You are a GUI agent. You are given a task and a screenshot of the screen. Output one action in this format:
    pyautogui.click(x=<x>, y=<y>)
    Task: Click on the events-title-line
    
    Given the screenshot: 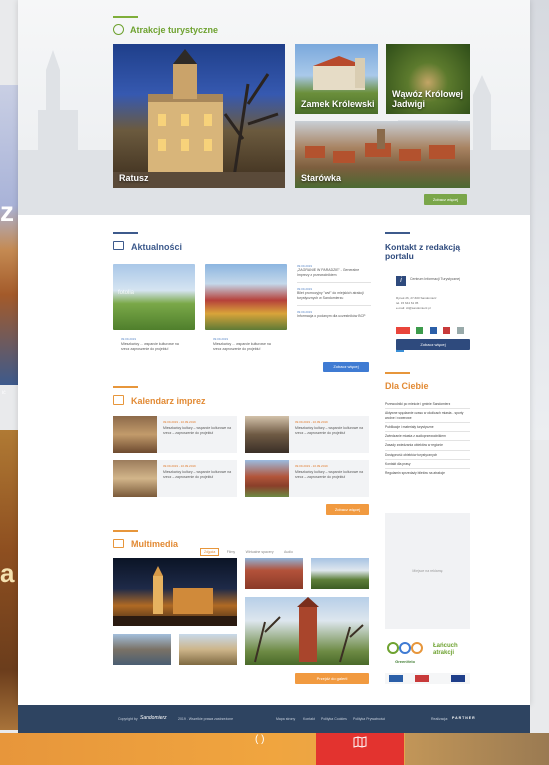 What is the action you would take?
    pyautogui.click(x=125, y=387)
    